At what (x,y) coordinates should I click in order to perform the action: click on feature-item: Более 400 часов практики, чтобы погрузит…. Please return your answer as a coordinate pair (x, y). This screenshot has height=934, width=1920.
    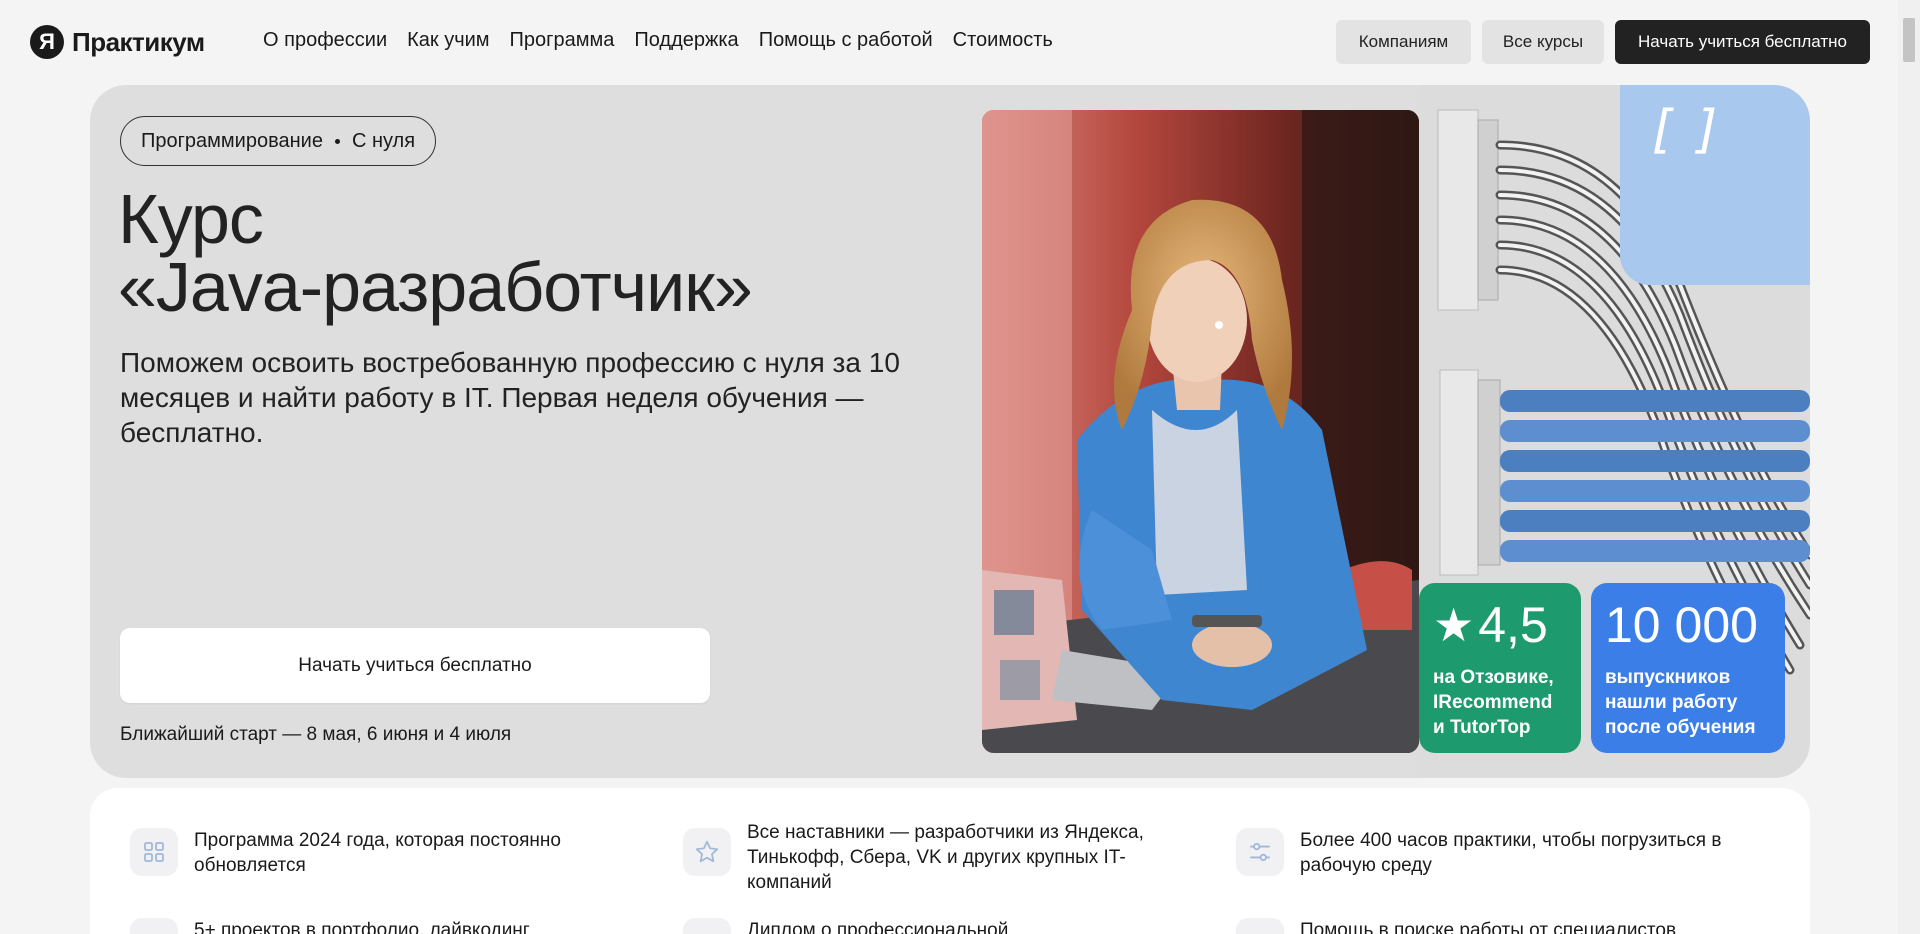
    Looking at the image, I should click on (1481, 853).